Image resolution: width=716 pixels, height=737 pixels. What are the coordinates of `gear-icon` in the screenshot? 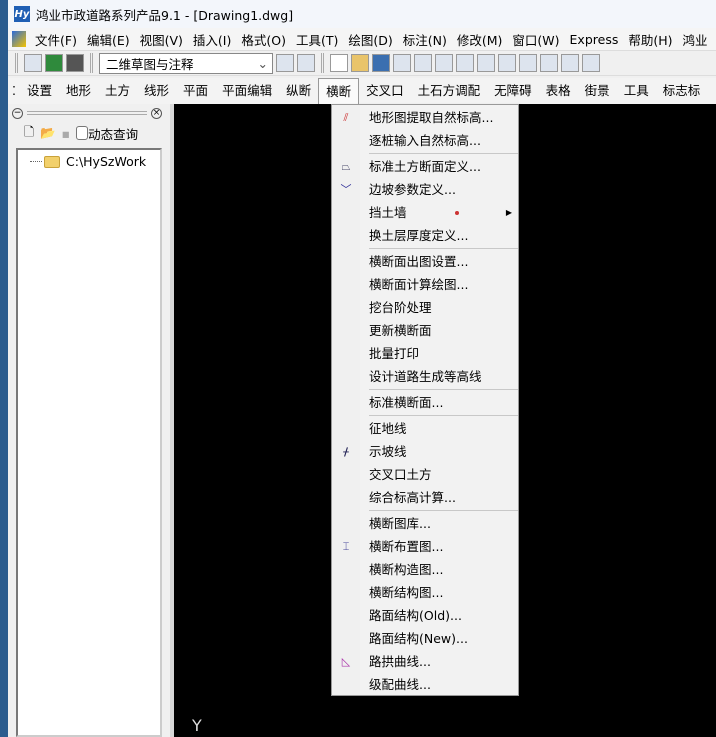 It's located at (285, 63).